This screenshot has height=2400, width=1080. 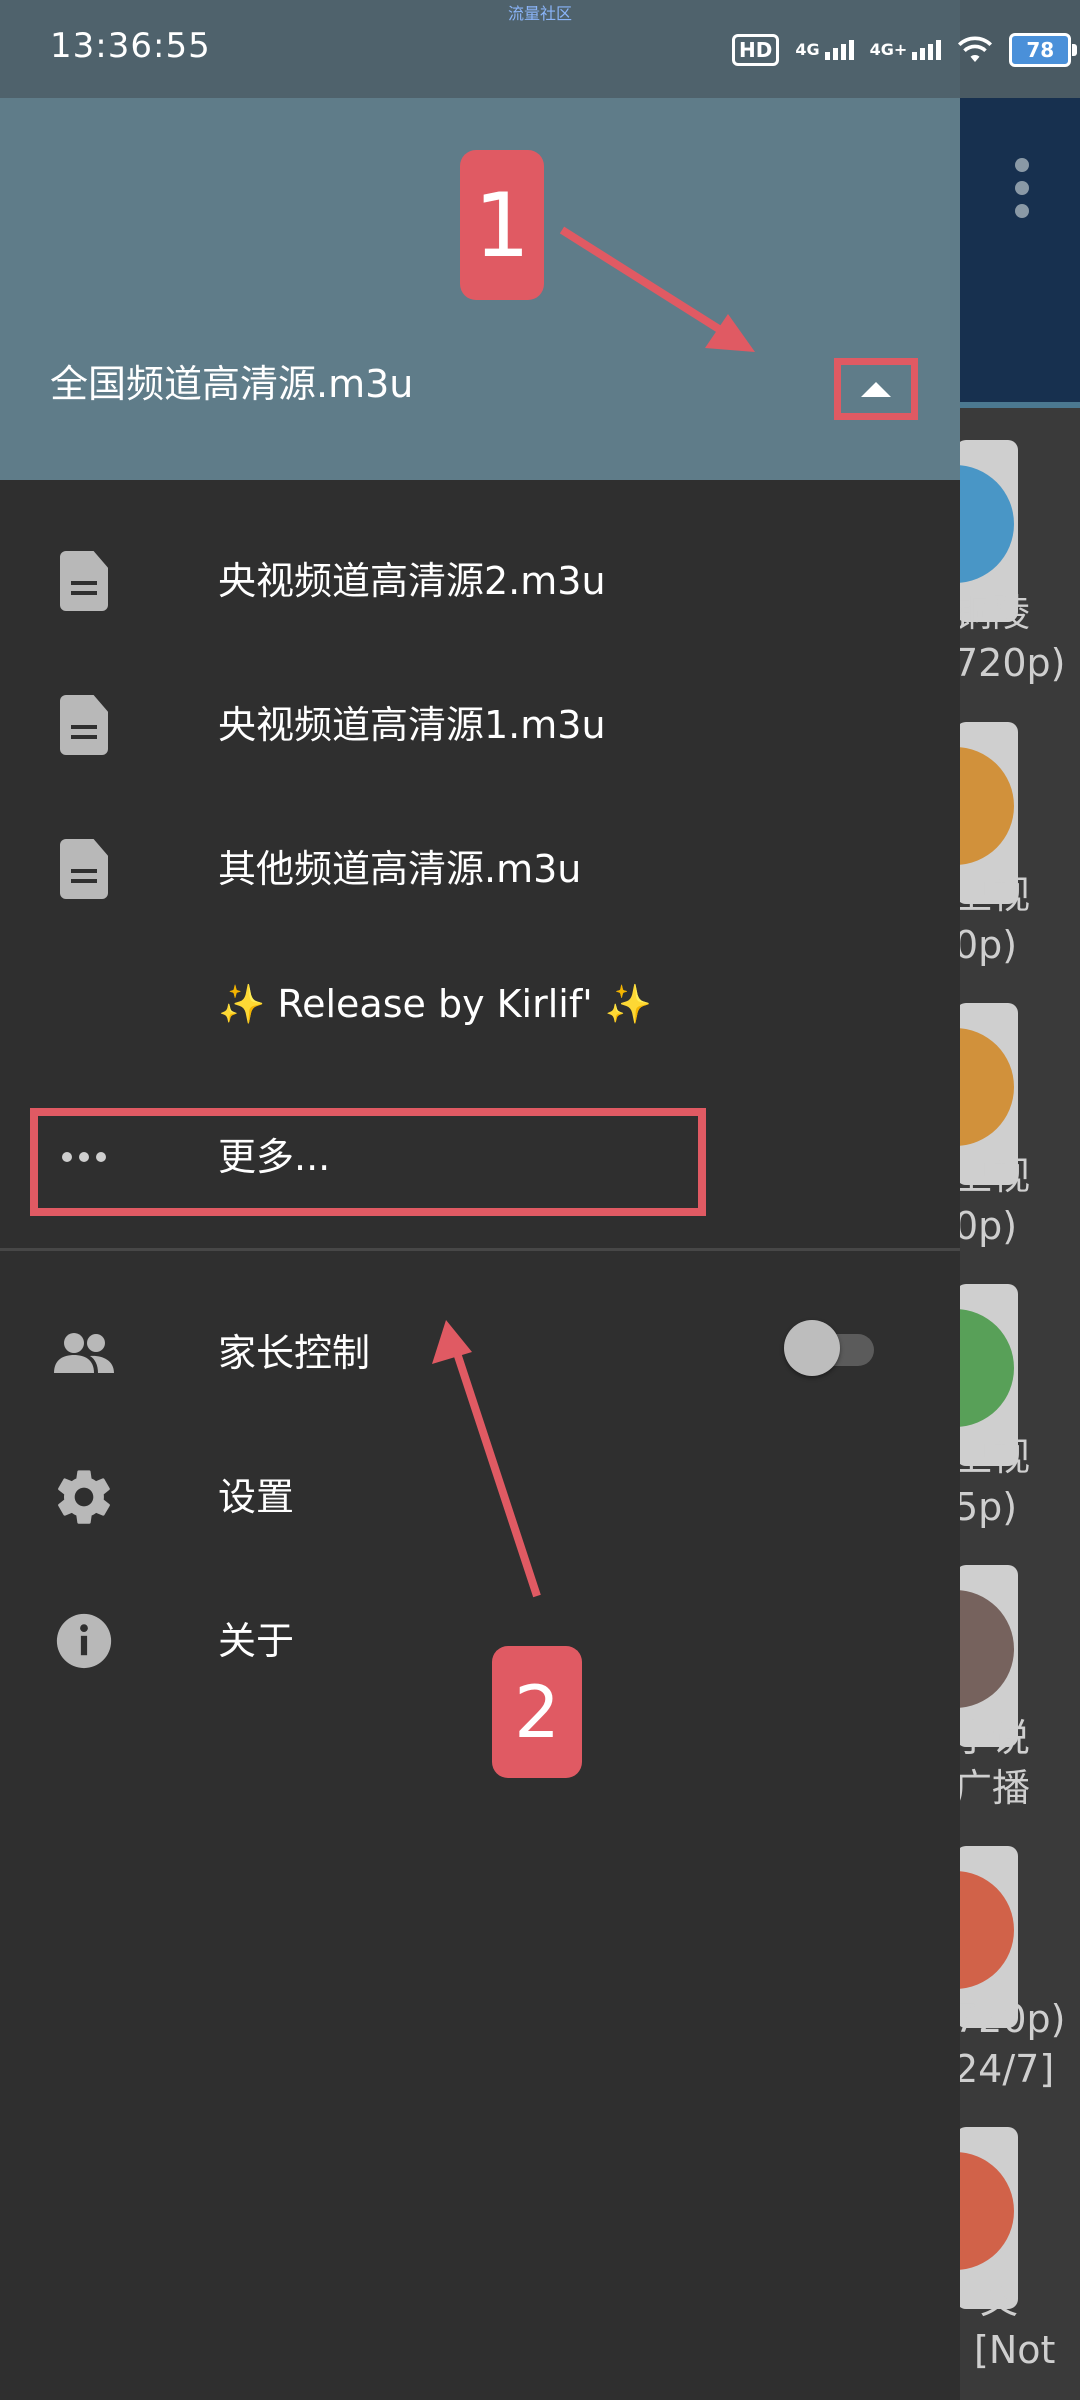 What do you see at coordinates (1007, 2069) in the screenshot?
I see `channel-label: 24/7]` at bounding box center [1007, 2069].